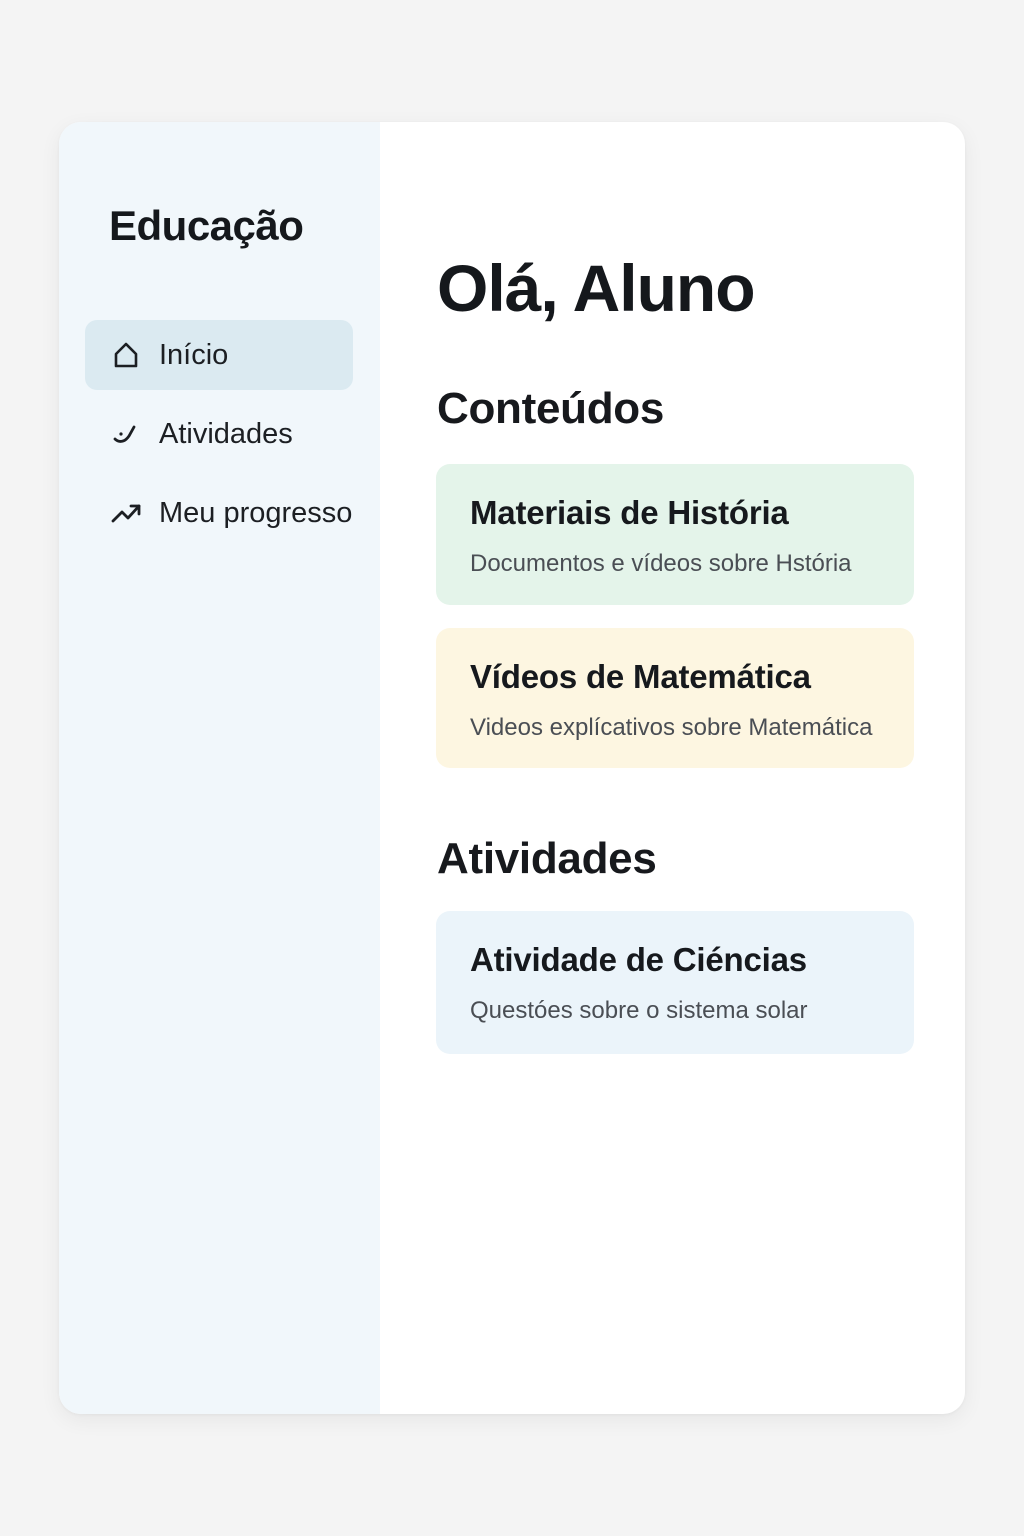 The width and height of the screenshot is (1024, 1536). I want to click on sidebar-item-label: Atividades, so click(226, 433).